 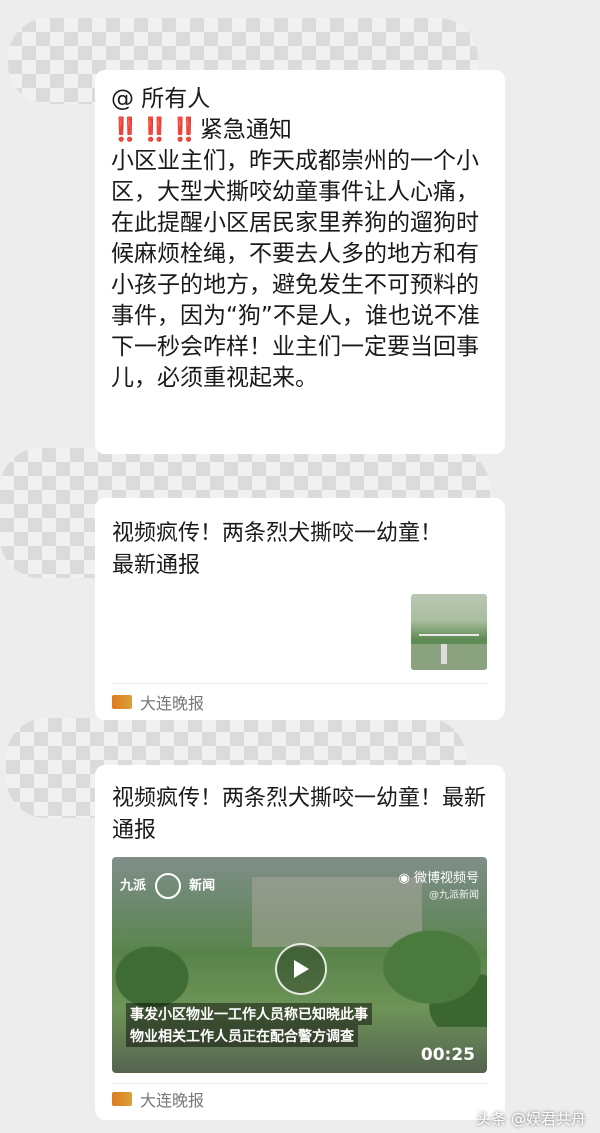 What do you see at coordinates (447, 1055) in the screenshot?
I see `video-duration: 00:25` at bounding box center [447, 1055].